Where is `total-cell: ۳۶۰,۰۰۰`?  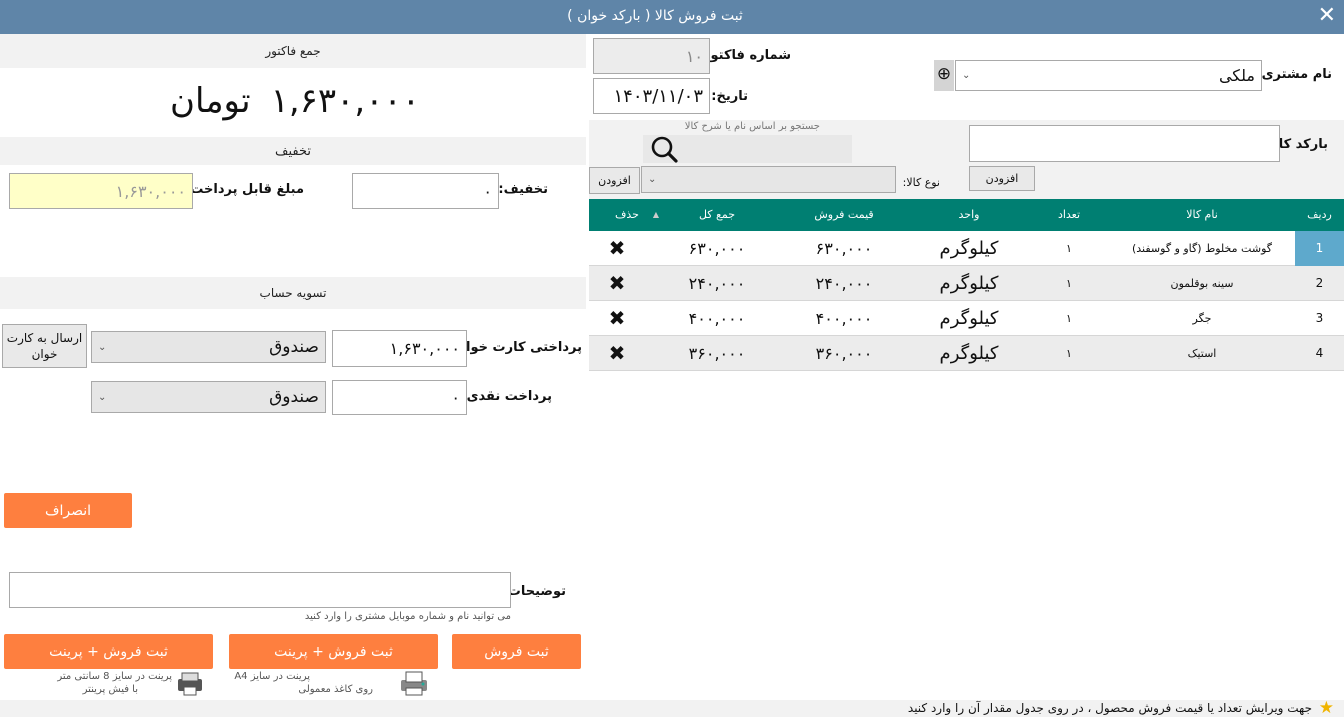 total-cell: ۳۶۰,۰۰۰ is located at coordinates (717, 353).